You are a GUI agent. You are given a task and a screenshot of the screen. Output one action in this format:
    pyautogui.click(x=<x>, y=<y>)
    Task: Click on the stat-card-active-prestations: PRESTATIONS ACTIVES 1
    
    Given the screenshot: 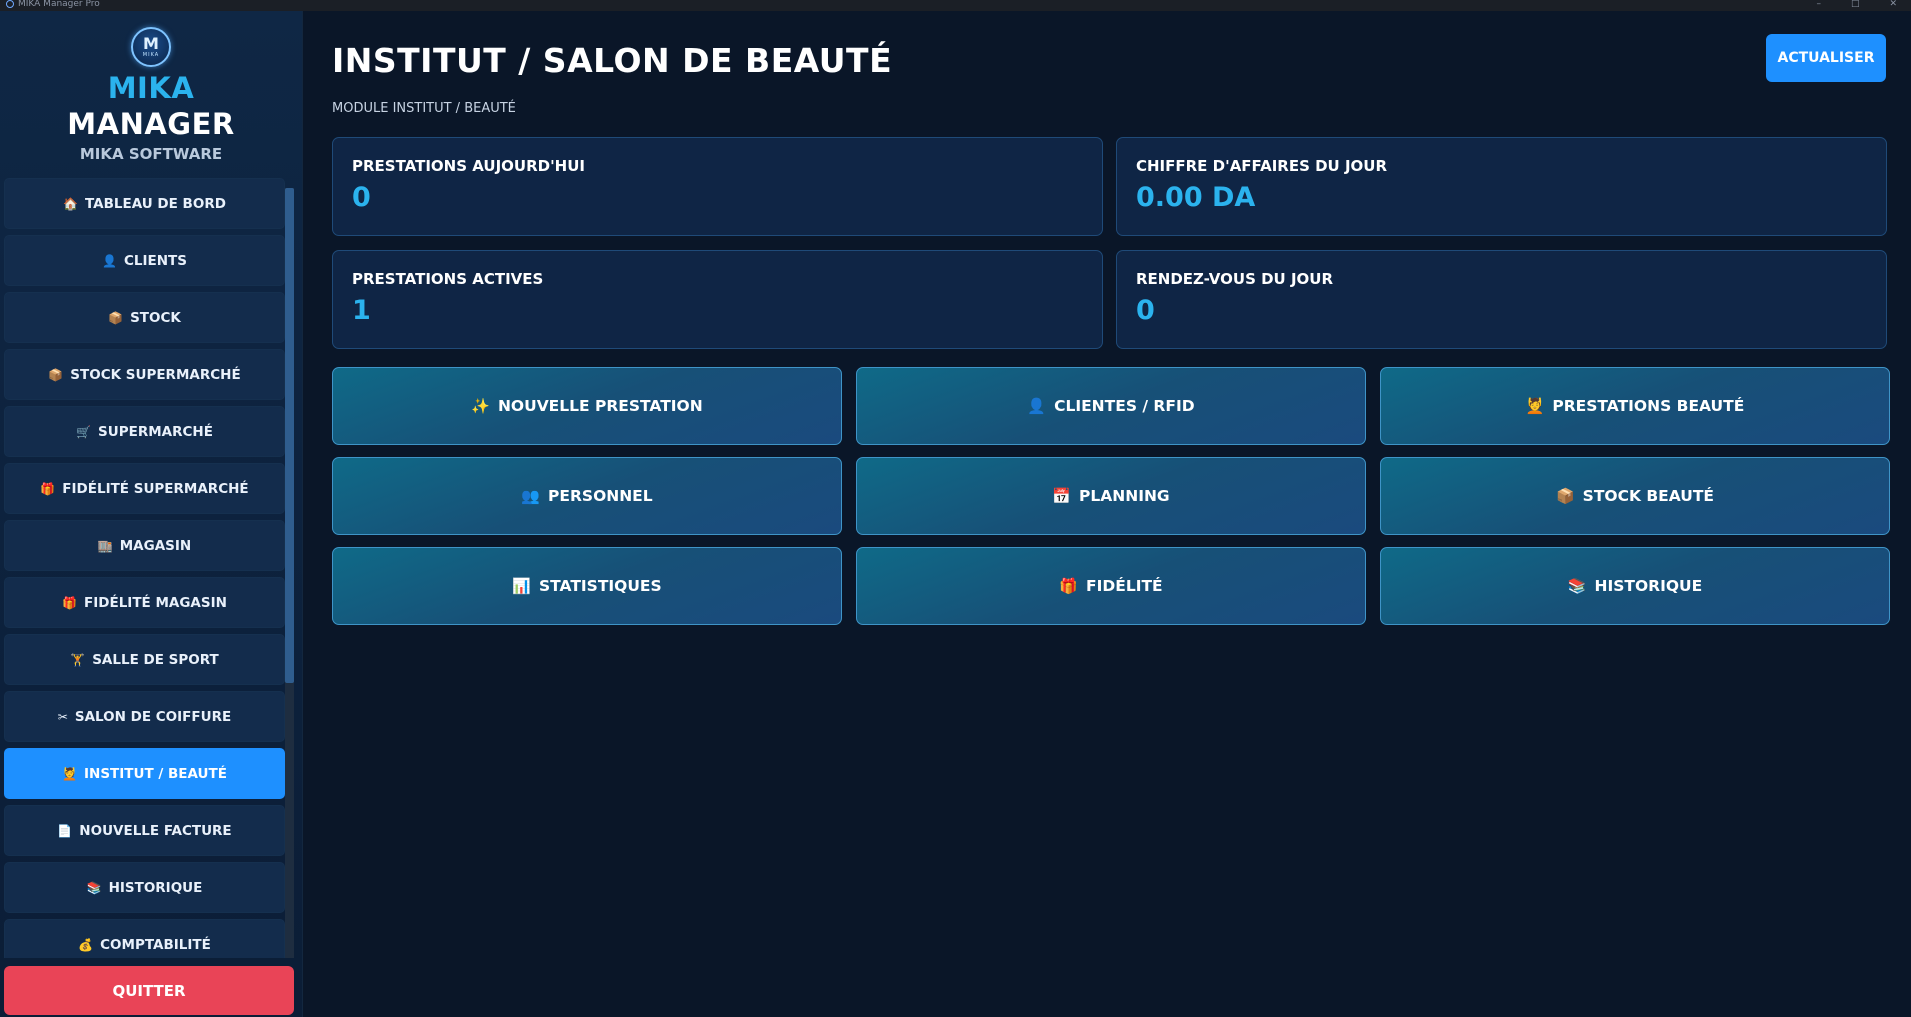 What is the action you would take?
    pyautogui.click(x=717, y=299)
    